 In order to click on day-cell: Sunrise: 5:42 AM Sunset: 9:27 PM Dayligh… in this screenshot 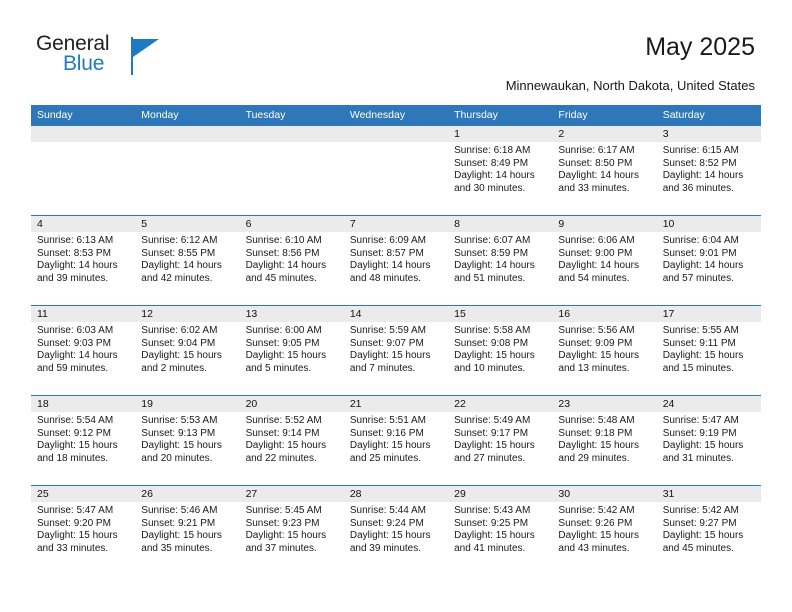, I will do `click(709, 538)`.